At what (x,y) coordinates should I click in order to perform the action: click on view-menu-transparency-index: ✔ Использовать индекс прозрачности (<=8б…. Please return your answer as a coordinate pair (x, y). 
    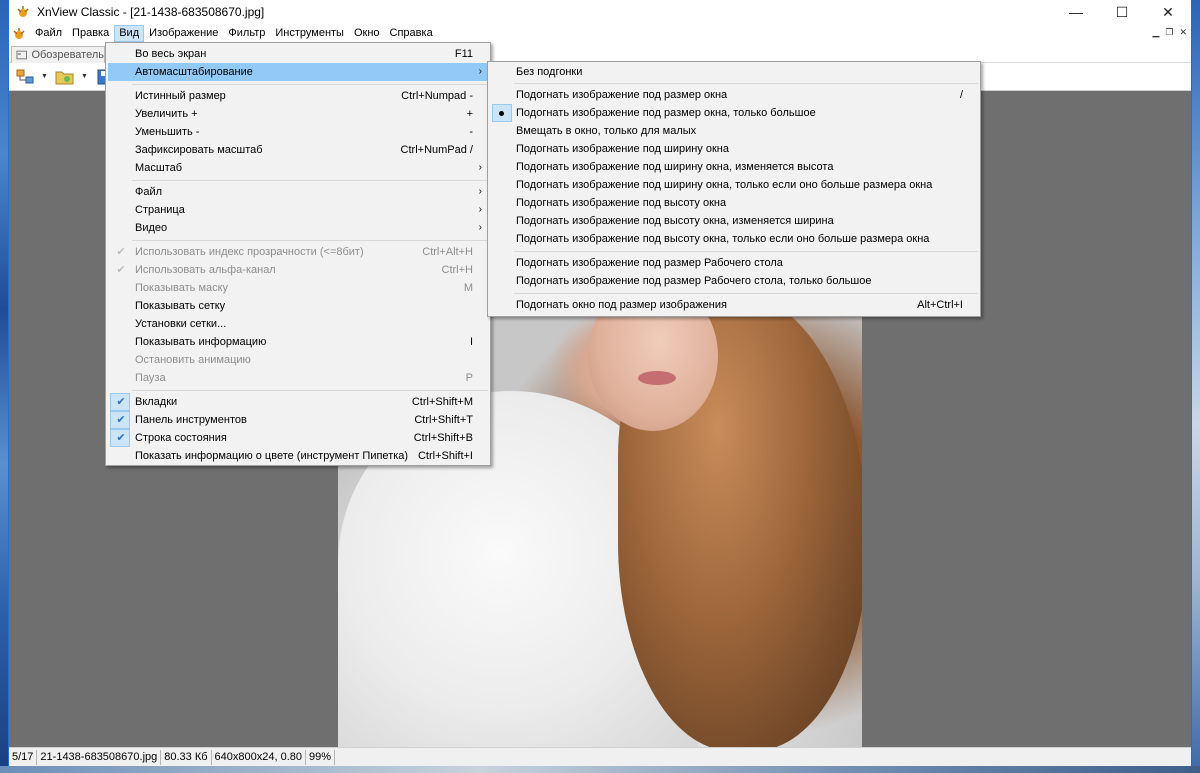
    Looking at the image, I should click on (298, 252).